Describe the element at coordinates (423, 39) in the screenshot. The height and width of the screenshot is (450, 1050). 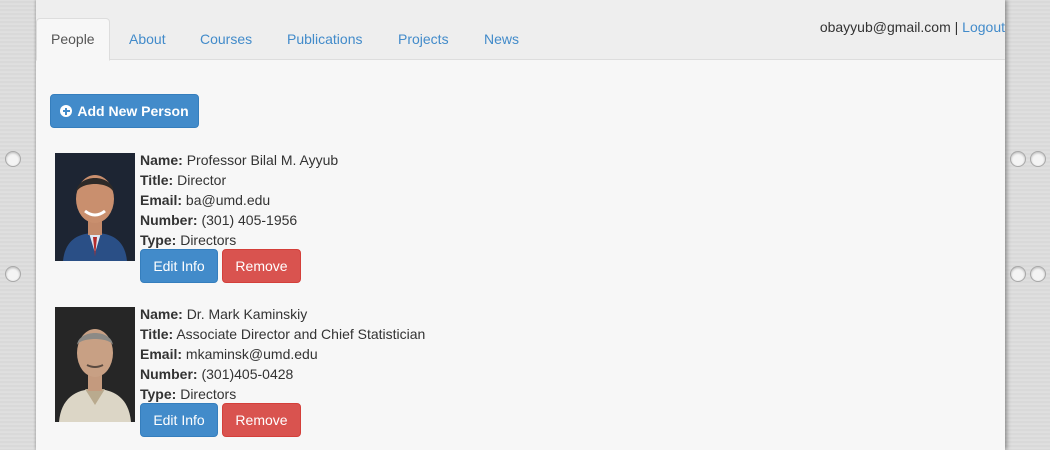
I see `tab-projects: Projects` at that location.